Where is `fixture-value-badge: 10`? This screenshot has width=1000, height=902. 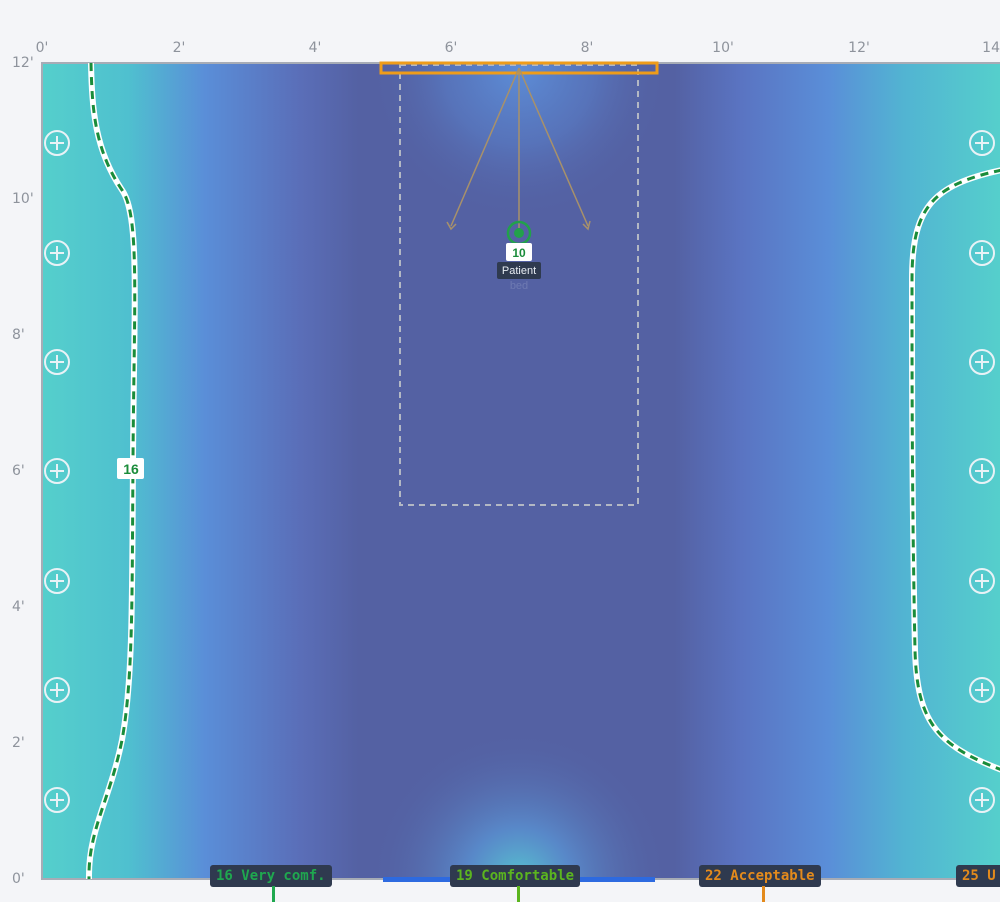
fixture-value-badge: 10 is located at coordinates (519, 252).